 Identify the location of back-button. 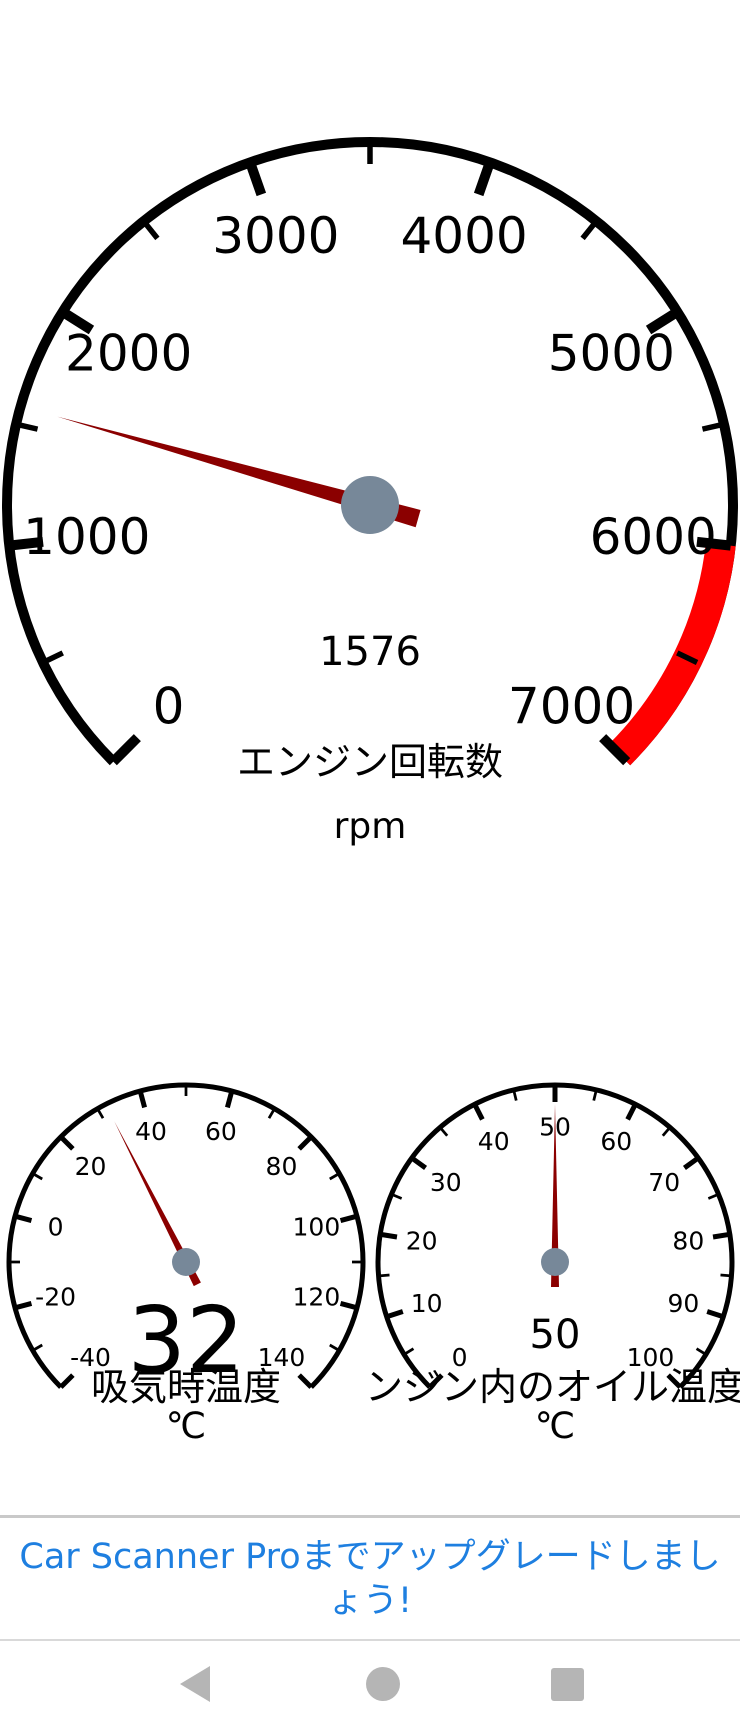
(195, 1684).